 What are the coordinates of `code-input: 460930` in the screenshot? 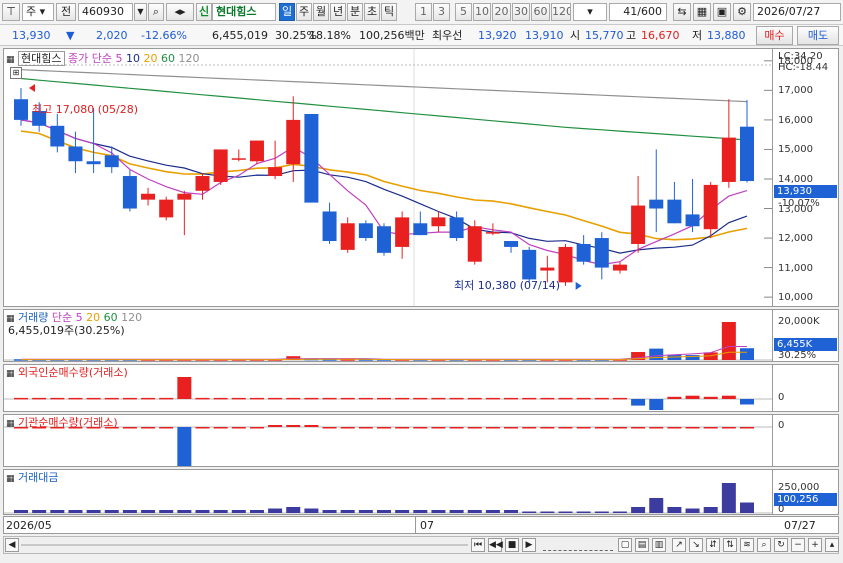 It's located at (105, 12).